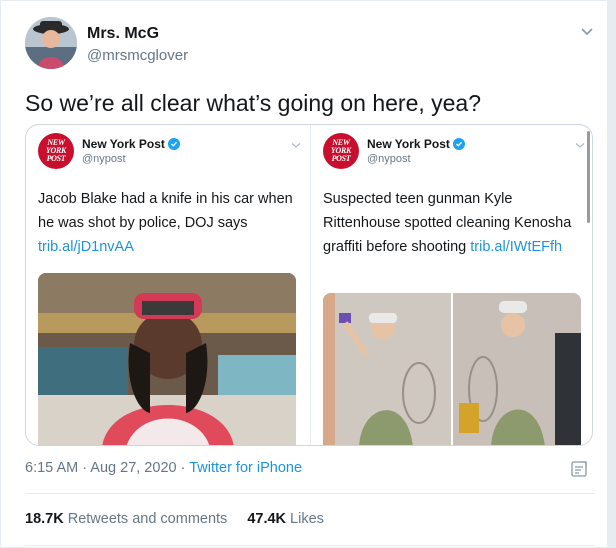  What do you see at coordinates (51, 468) in the screenshot?
I see `tweet-time: 6:15 AM` at bounding box center [51, 468].